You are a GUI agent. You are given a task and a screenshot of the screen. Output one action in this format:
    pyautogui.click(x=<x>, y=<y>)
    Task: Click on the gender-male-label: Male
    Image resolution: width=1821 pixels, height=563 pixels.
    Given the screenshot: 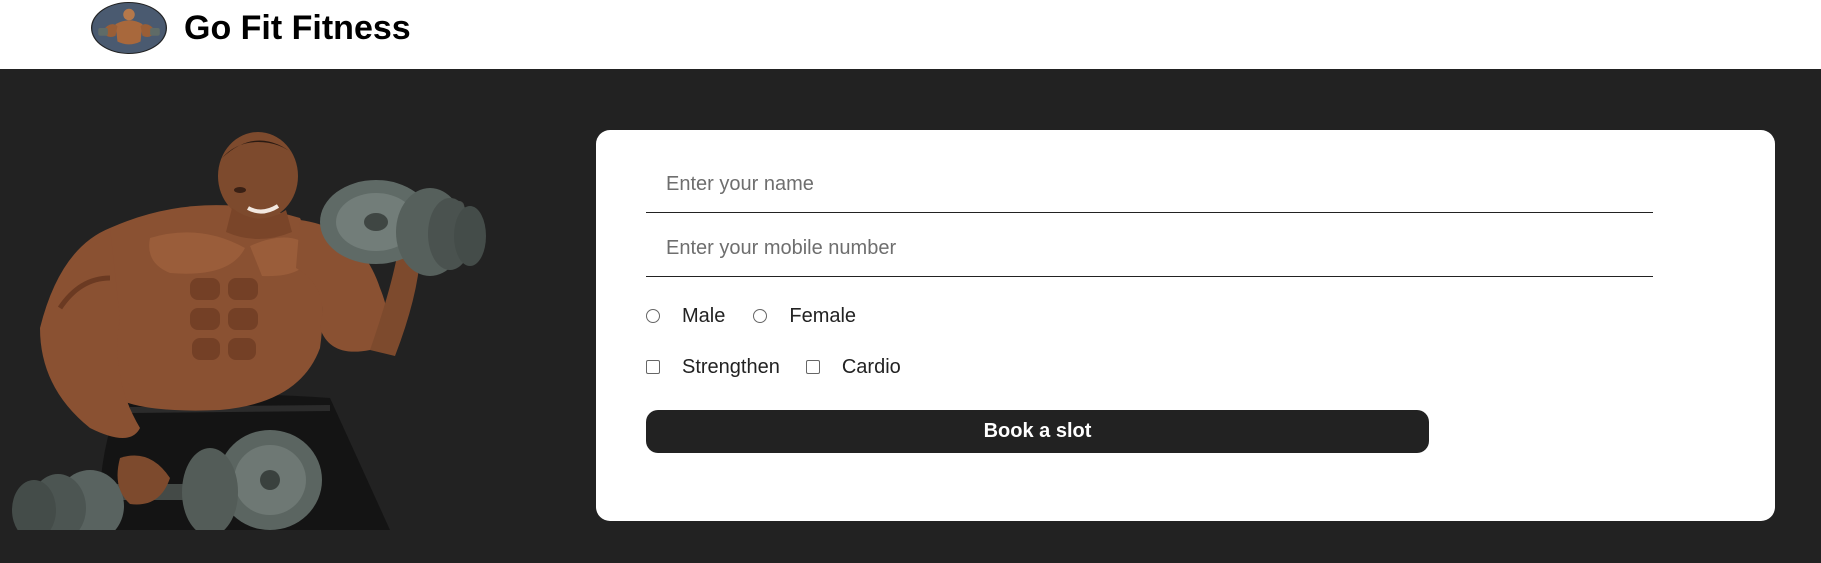 What is the action you would take?
    pyautogui.click(x=703, y=316)
    